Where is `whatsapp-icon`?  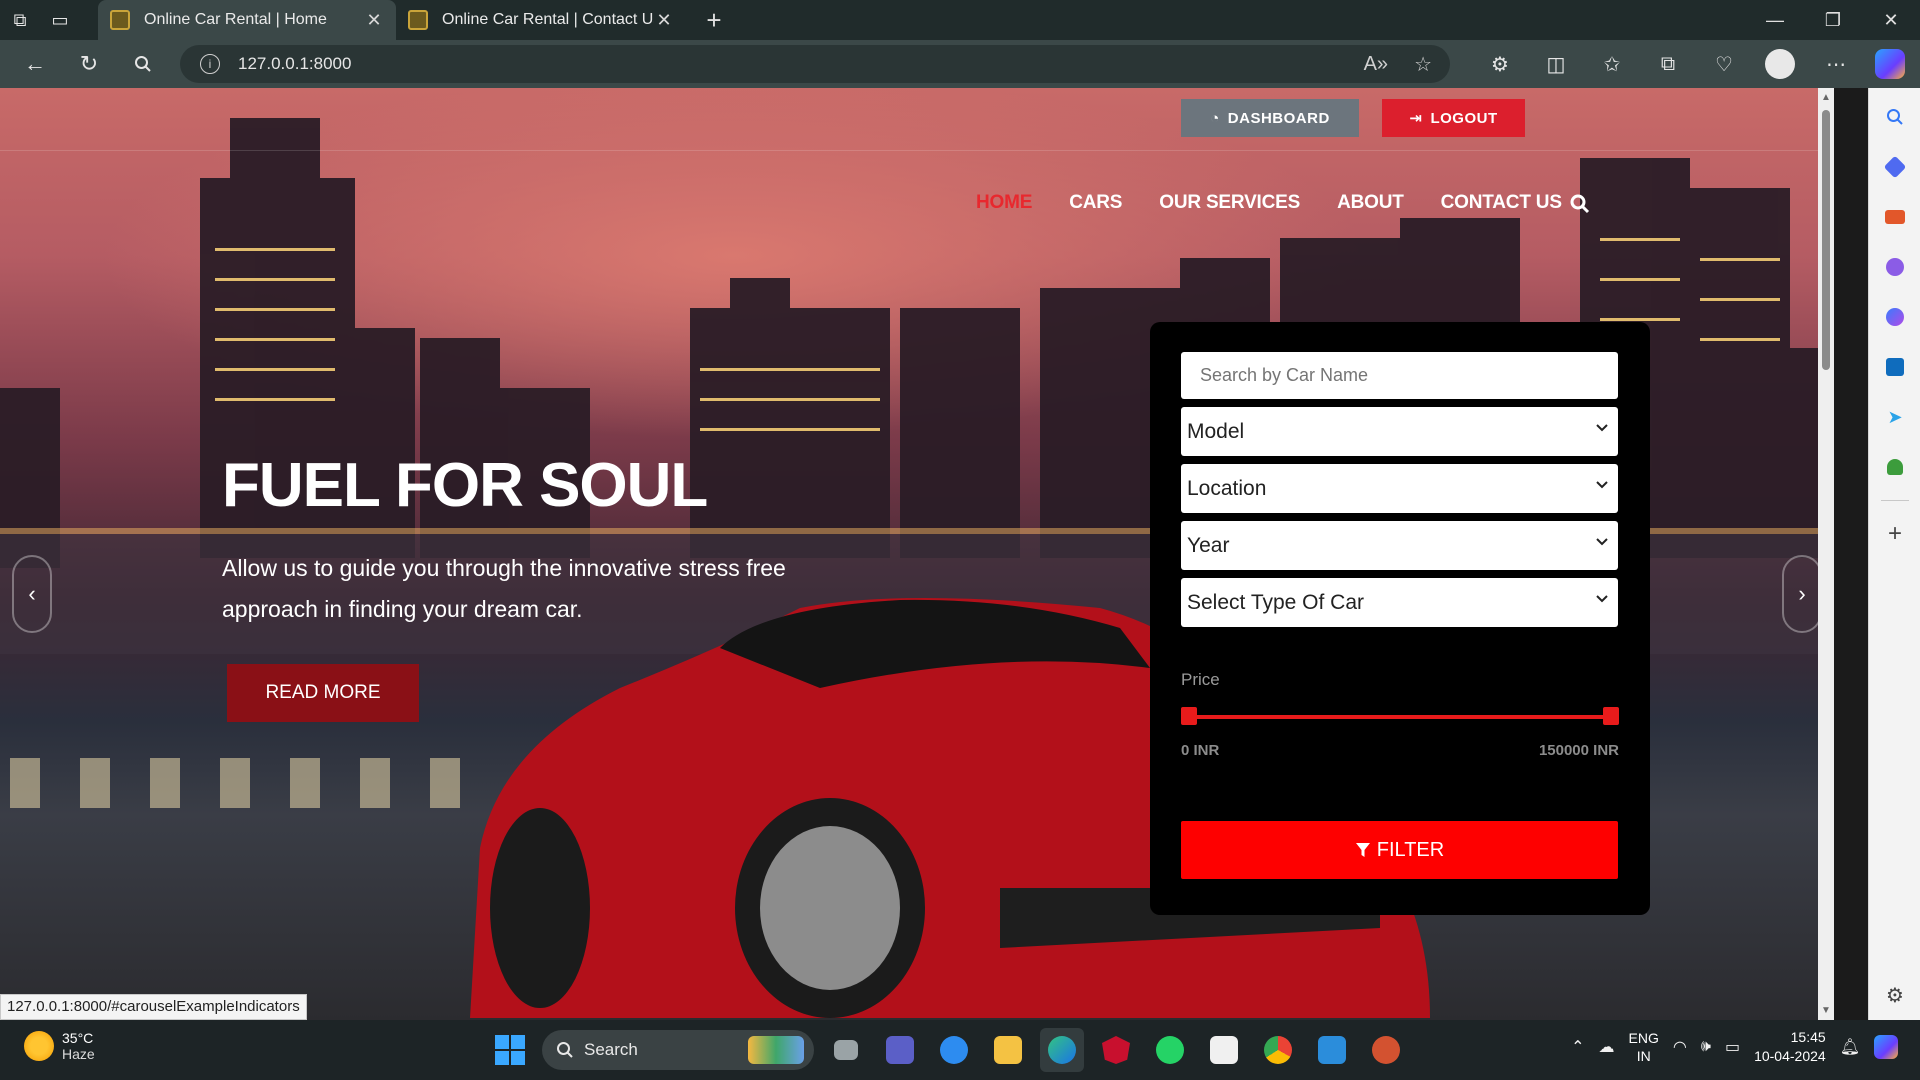 whatsapp-icon is located at coordinates (1170, 1050).